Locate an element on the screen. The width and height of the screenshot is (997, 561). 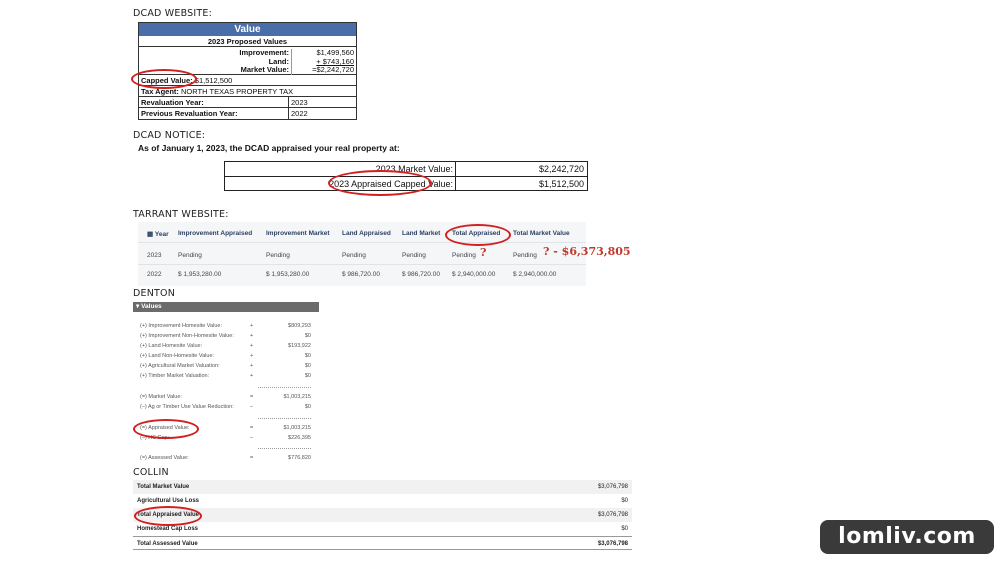
calendar-icon: ▦ is located at coordinates (150, 234).